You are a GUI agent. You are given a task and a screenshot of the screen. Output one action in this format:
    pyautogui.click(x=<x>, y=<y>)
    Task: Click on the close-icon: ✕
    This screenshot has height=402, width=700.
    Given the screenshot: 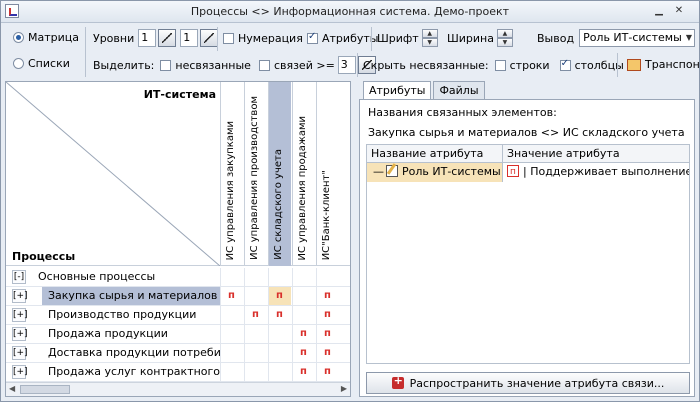 What is the action you would take?
    pyautogui.click(x=679, y=11)
    